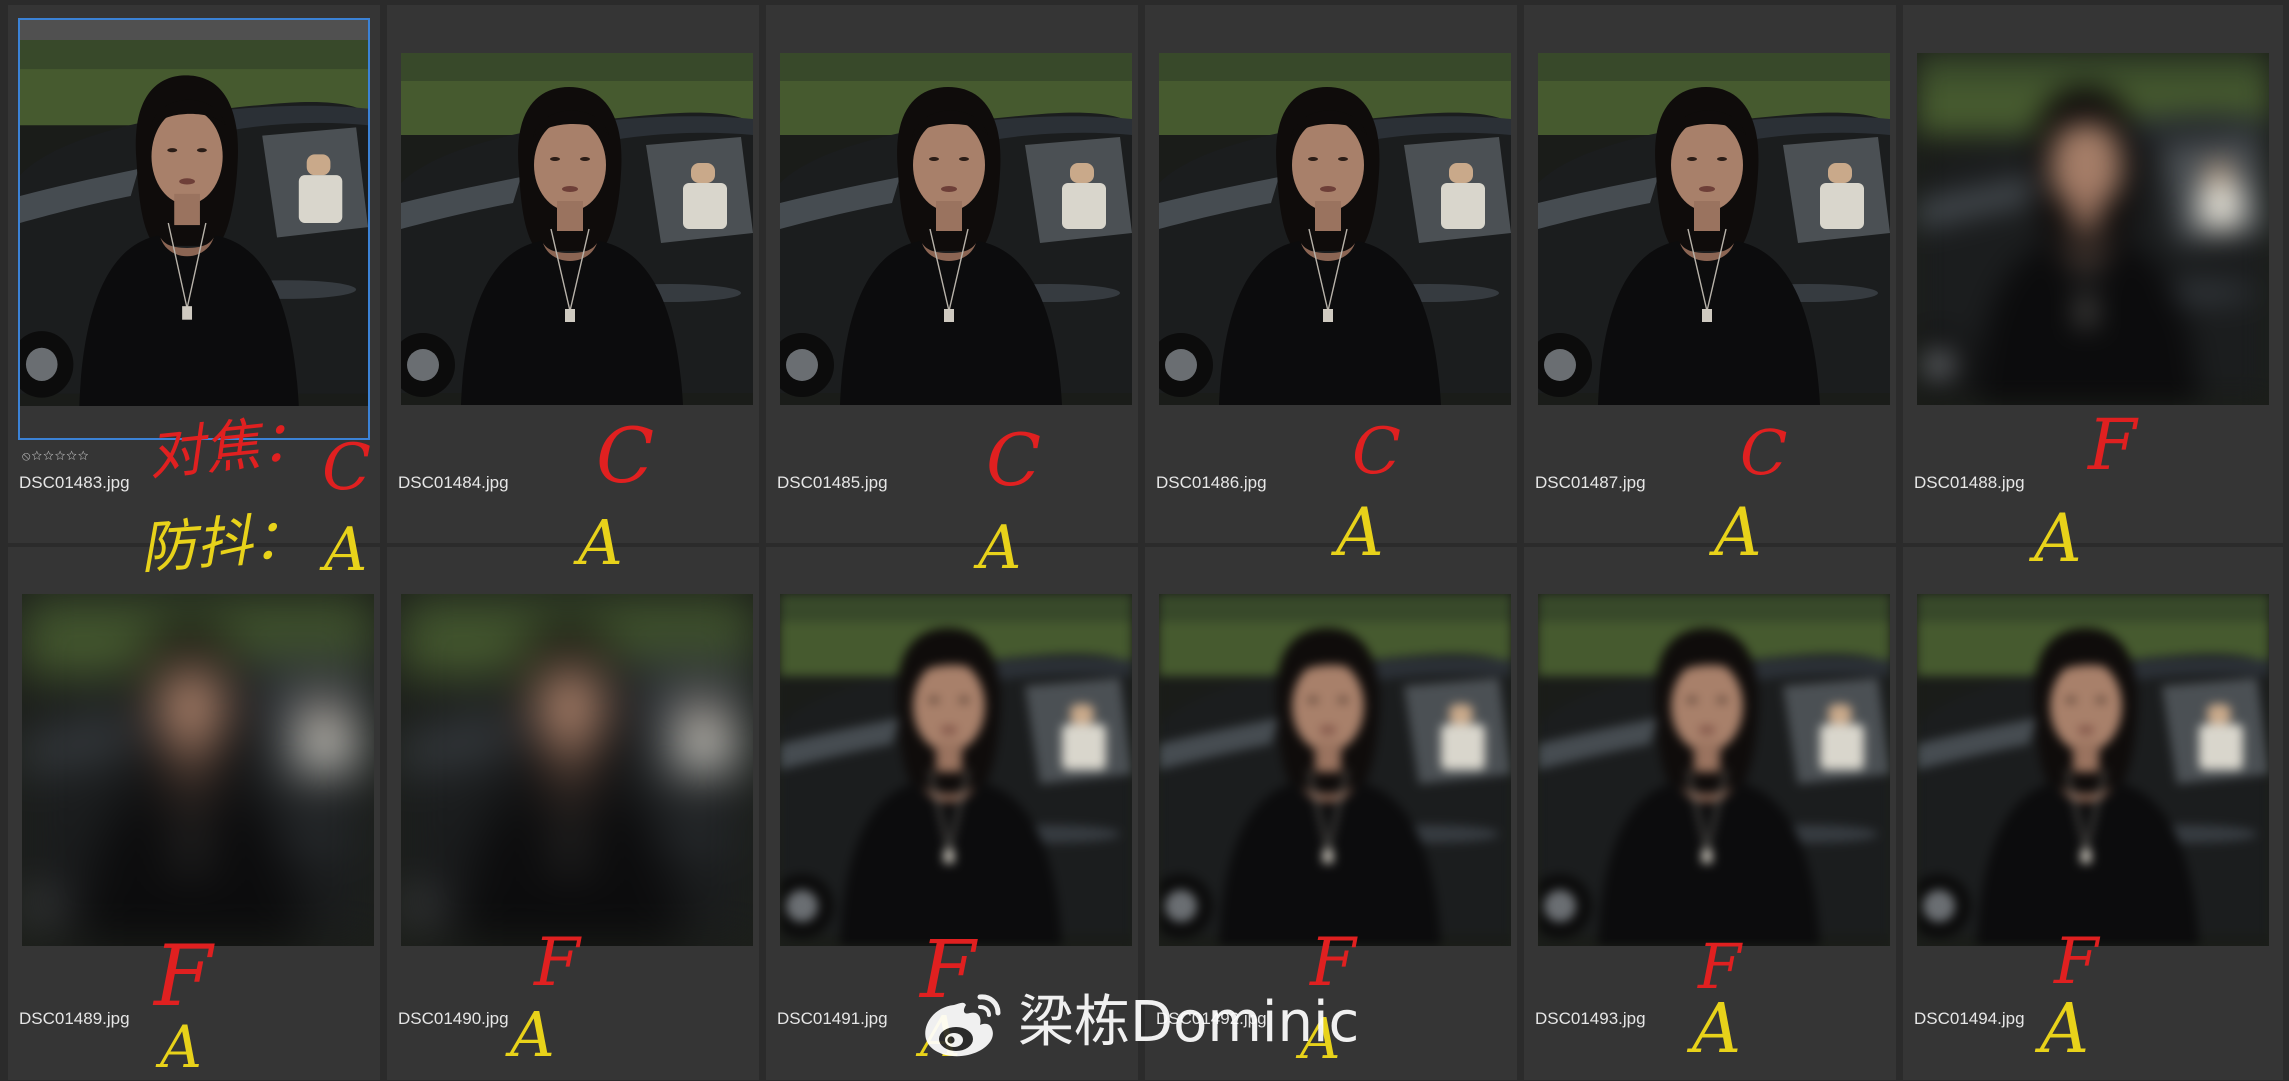  What do you see at coordinates (832, 482) in the screenshot?
I see `file-name: DSC01485.jpg` at bounding box center [832, 482].